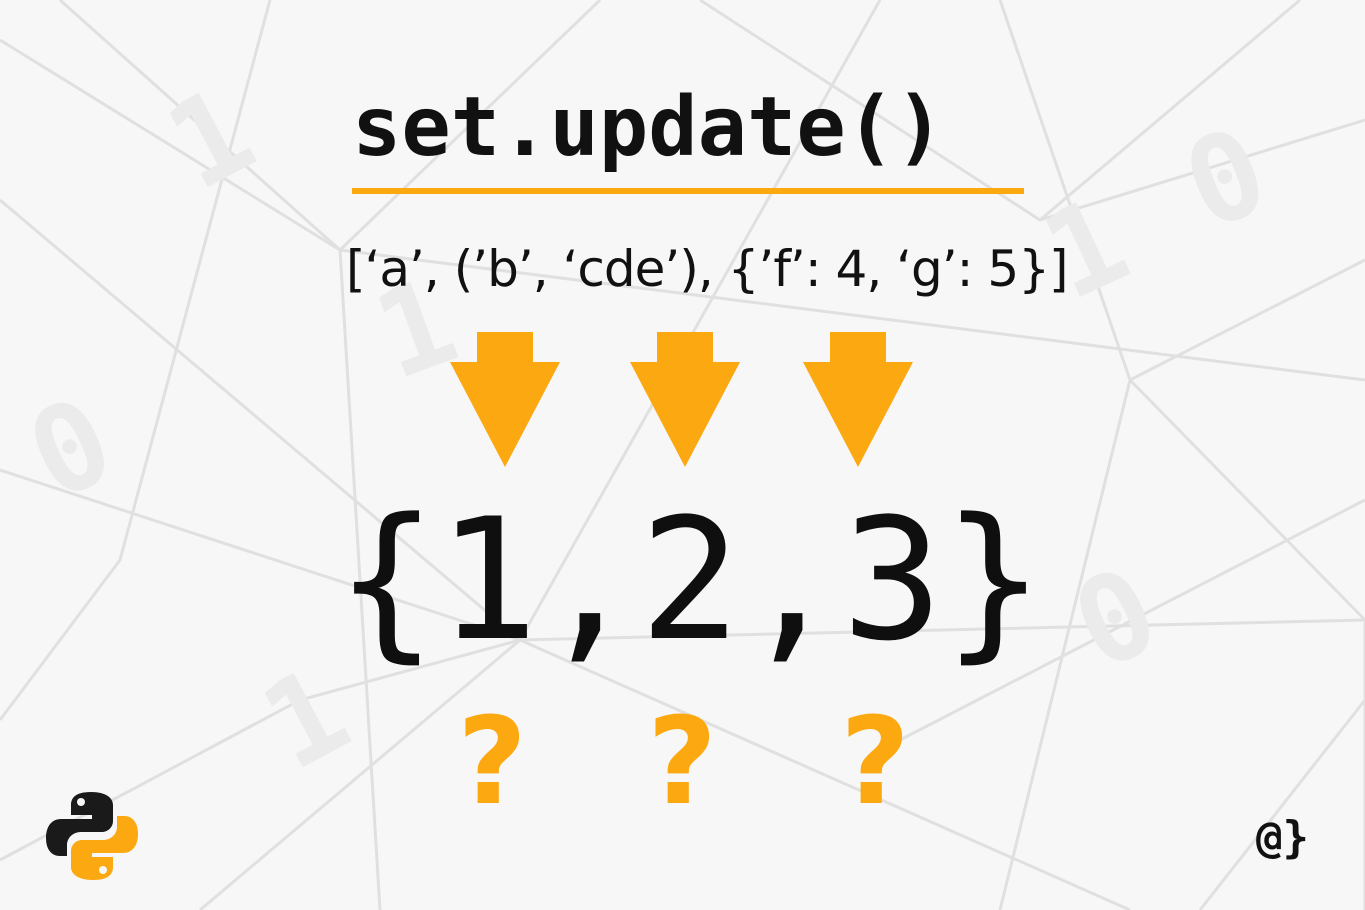 This screenshot has height=910, width=1365. I want to click on python-logo-icon, so click(92, 836).